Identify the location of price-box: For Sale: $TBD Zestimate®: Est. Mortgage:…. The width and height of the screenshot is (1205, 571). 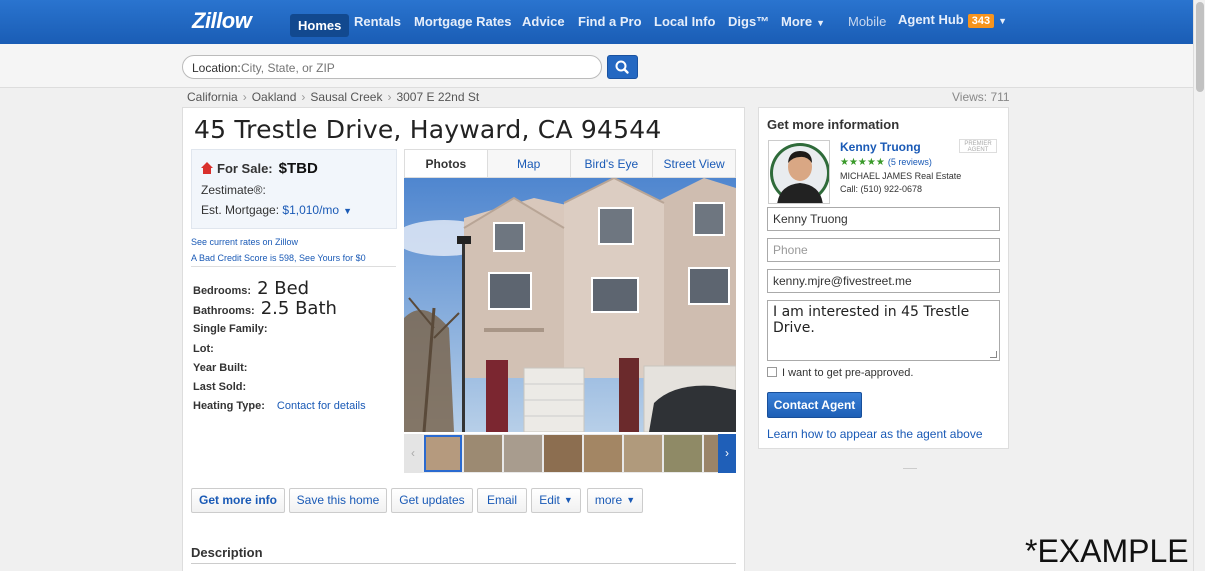
(294, 189).